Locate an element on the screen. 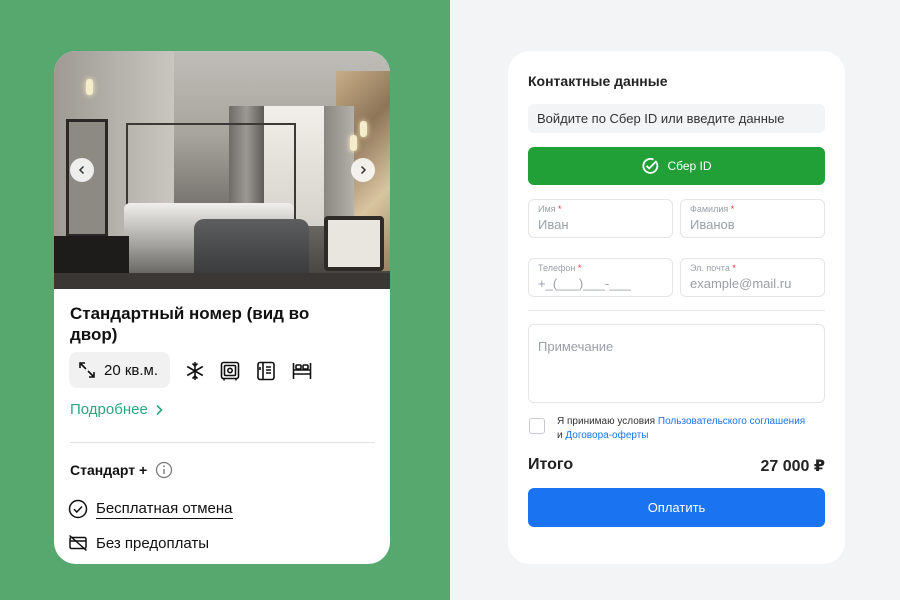 Image resolution: width=900 pixels, height=600 pixels. total-value: 27 000 ₽ is located at coordinates (792, 466).